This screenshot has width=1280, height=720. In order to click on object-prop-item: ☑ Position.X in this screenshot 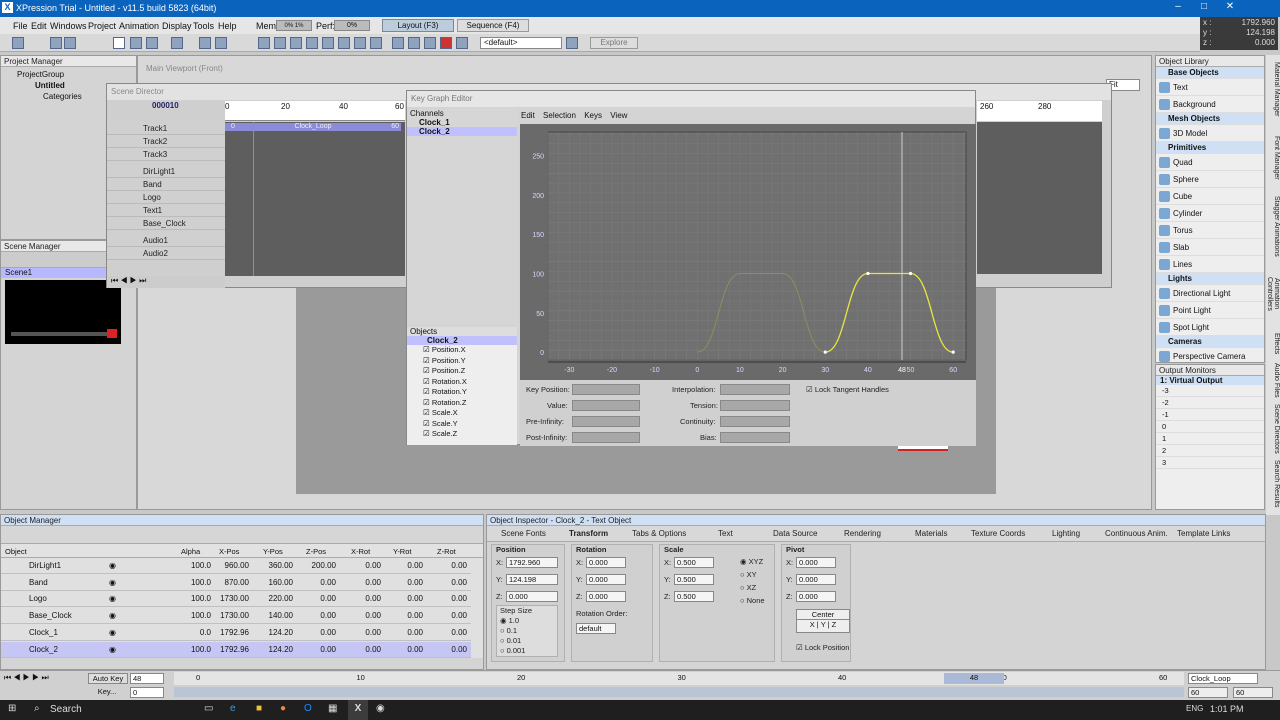, I will do `click(462, 350)`.